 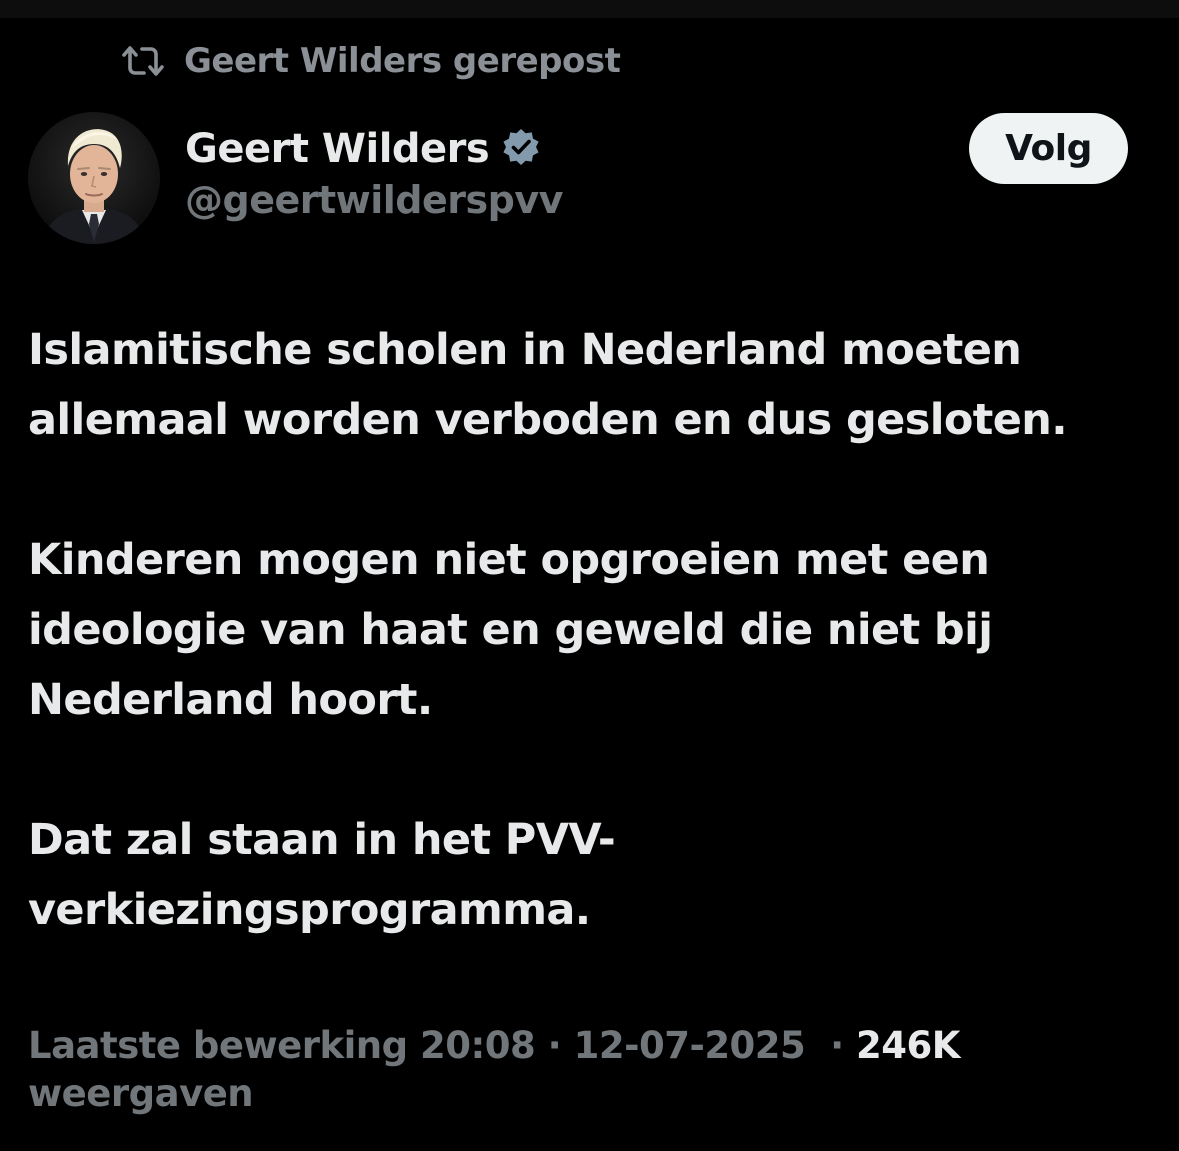 What do you see at coordinates (141, 1093) in the screenshot?
I see `views-label: weergaven` at bounding box center [141, 1093].